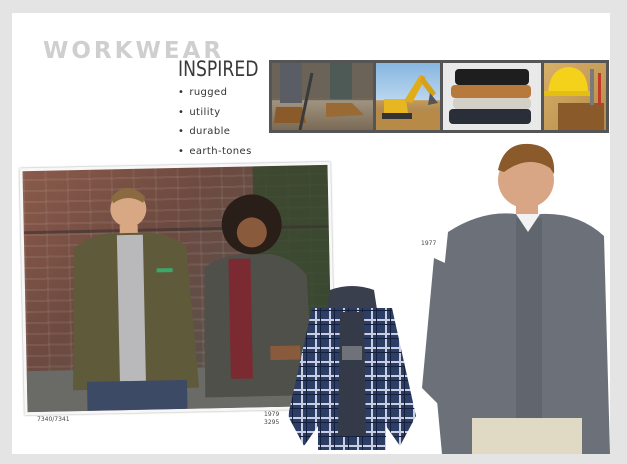  I want to click on title-inspired: INSPIRED, so click(218, 69).